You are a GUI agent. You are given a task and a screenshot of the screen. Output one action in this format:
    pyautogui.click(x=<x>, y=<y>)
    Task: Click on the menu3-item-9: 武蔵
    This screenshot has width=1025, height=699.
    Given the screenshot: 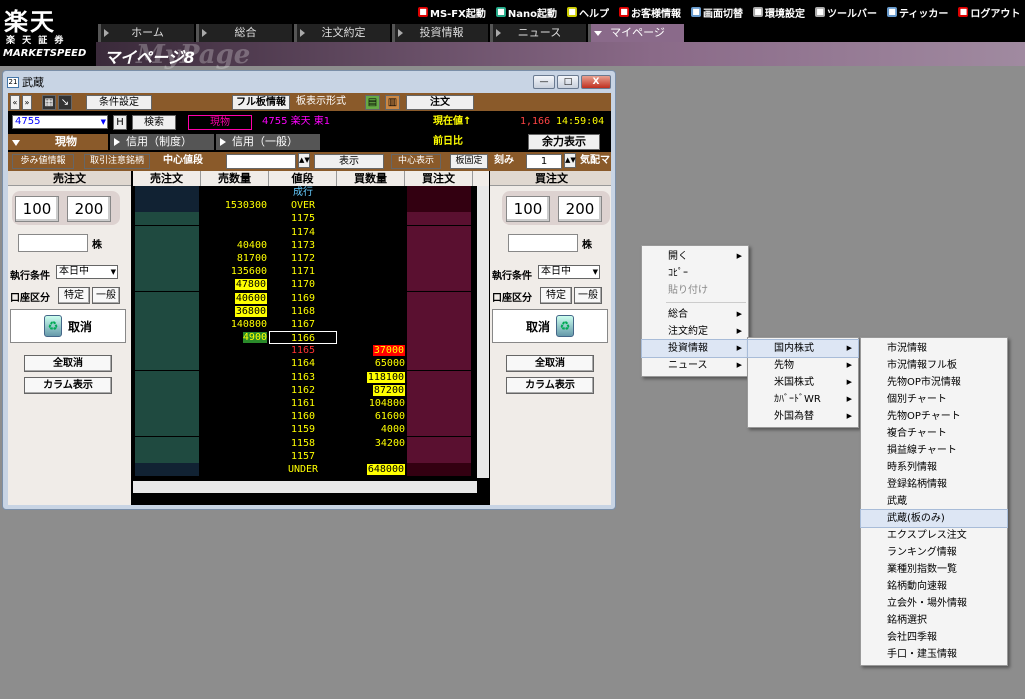 What is the action you would take?
    pyautogui.click(x=934, y=501)
    